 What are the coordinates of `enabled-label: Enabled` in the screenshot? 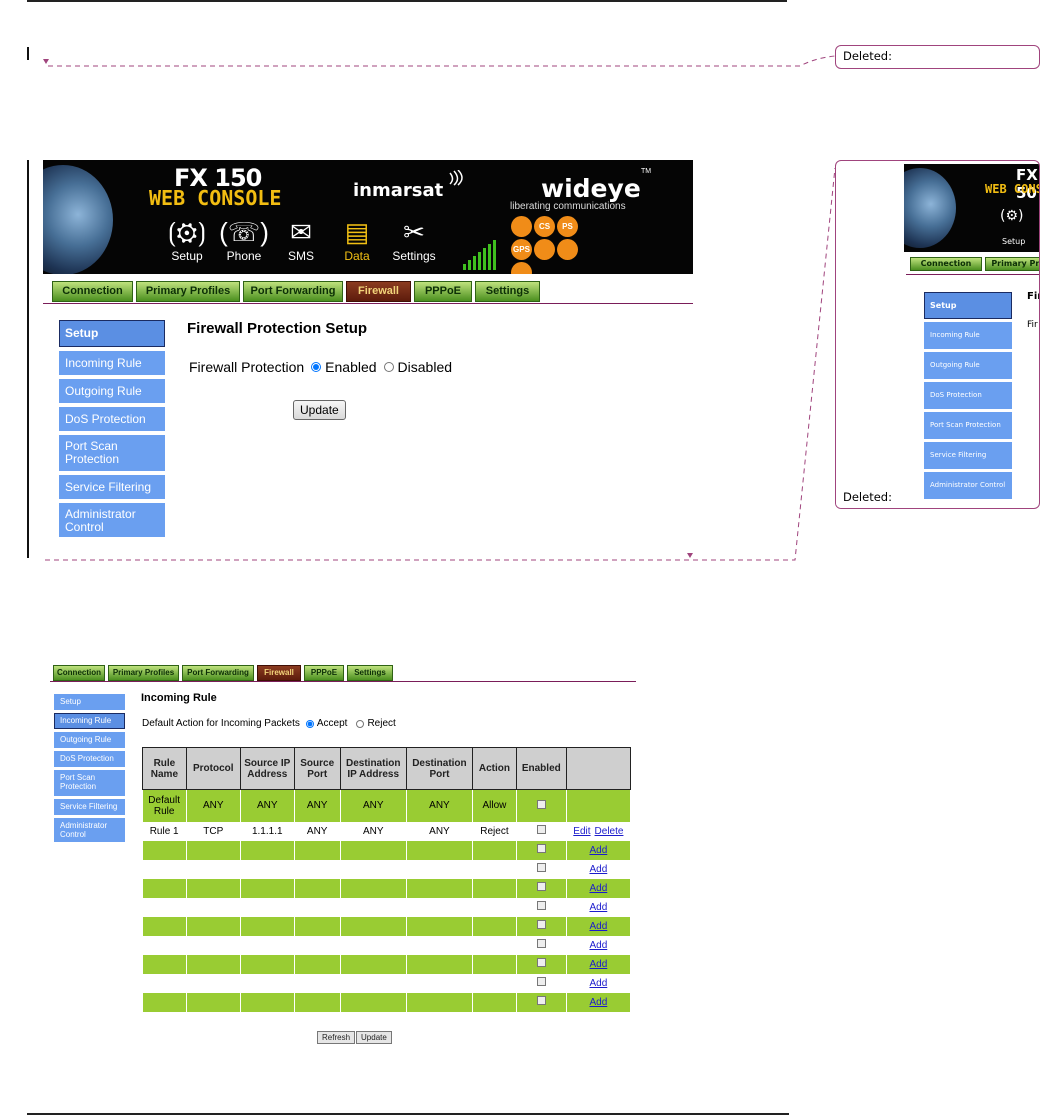 It's located at (351, 367).